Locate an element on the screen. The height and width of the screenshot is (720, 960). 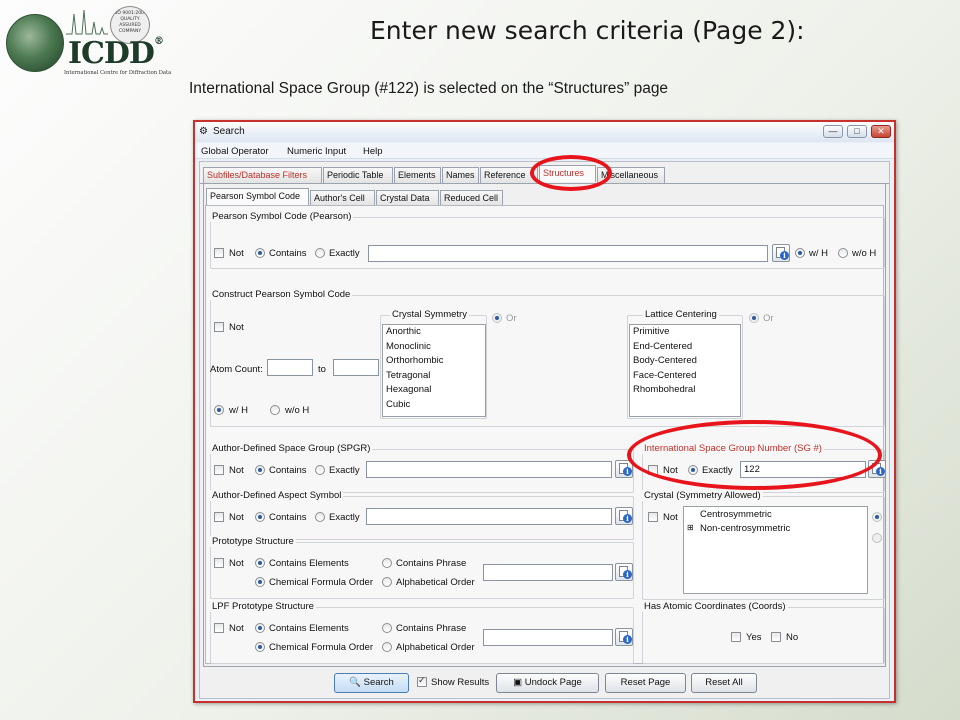
construct-with-h-radio is located at coordinates (219, 410).